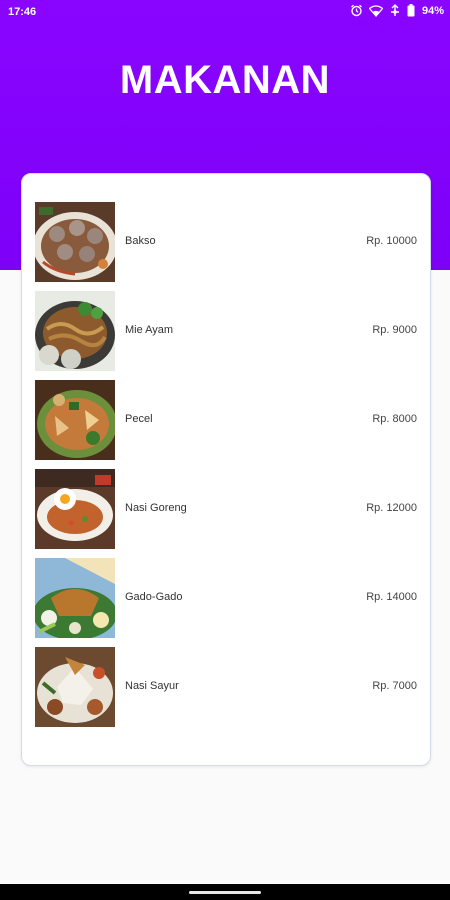  Describe the element at coordinates (75, 420) in the screenshot. I see `pecel-image` at that location.